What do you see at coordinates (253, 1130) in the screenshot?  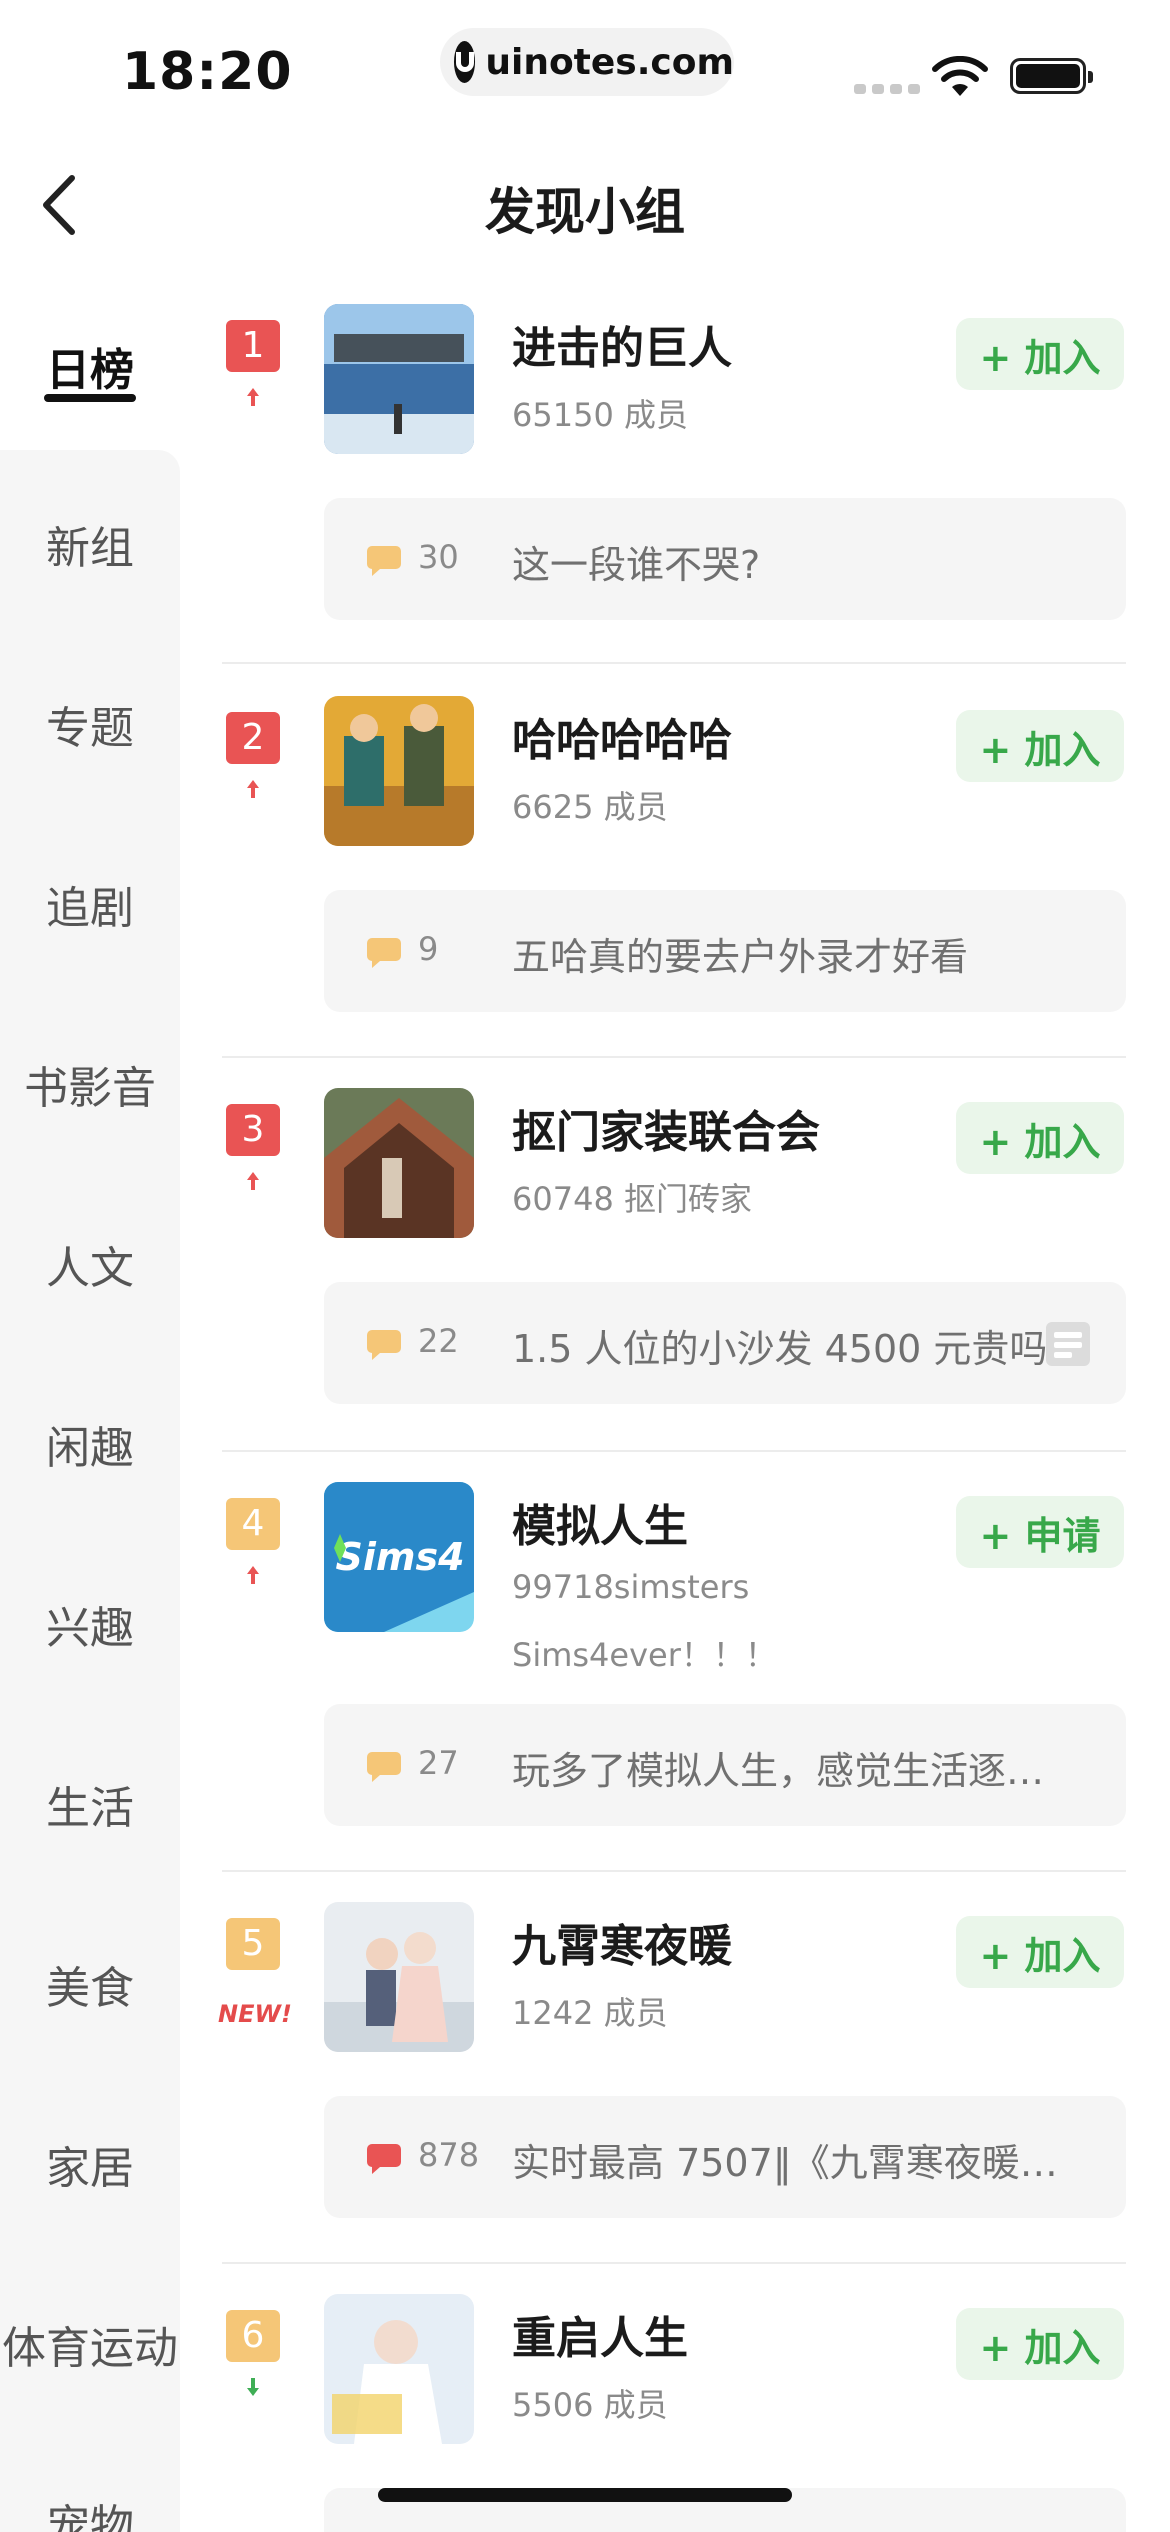 I see `rank-badge: 3` at bounding box center [253, 1130].